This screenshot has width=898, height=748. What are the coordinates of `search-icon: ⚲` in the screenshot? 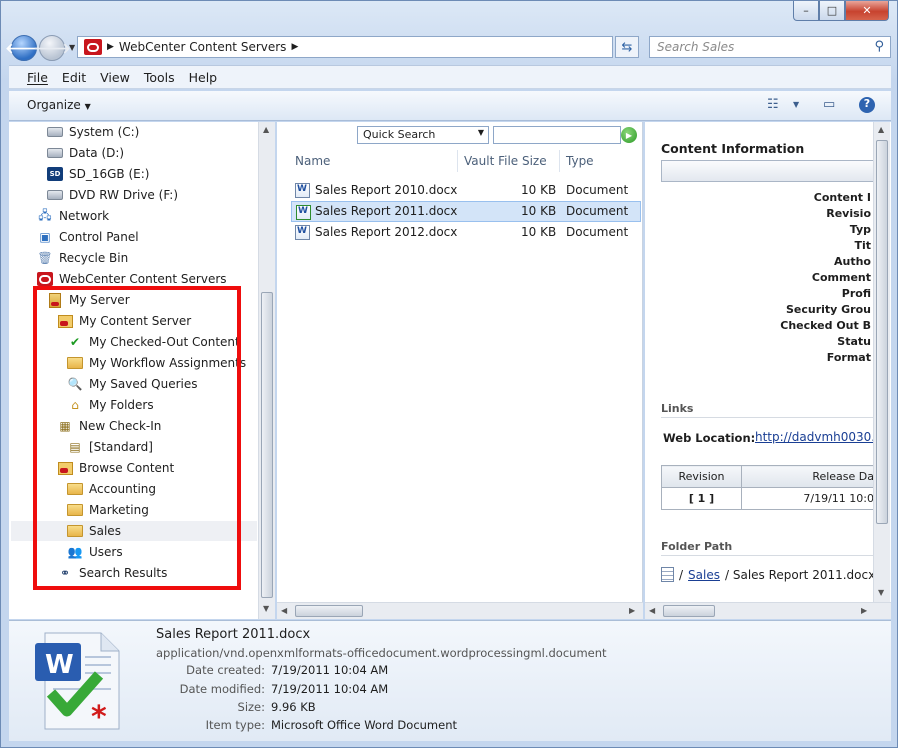 It's located at (879, 46).